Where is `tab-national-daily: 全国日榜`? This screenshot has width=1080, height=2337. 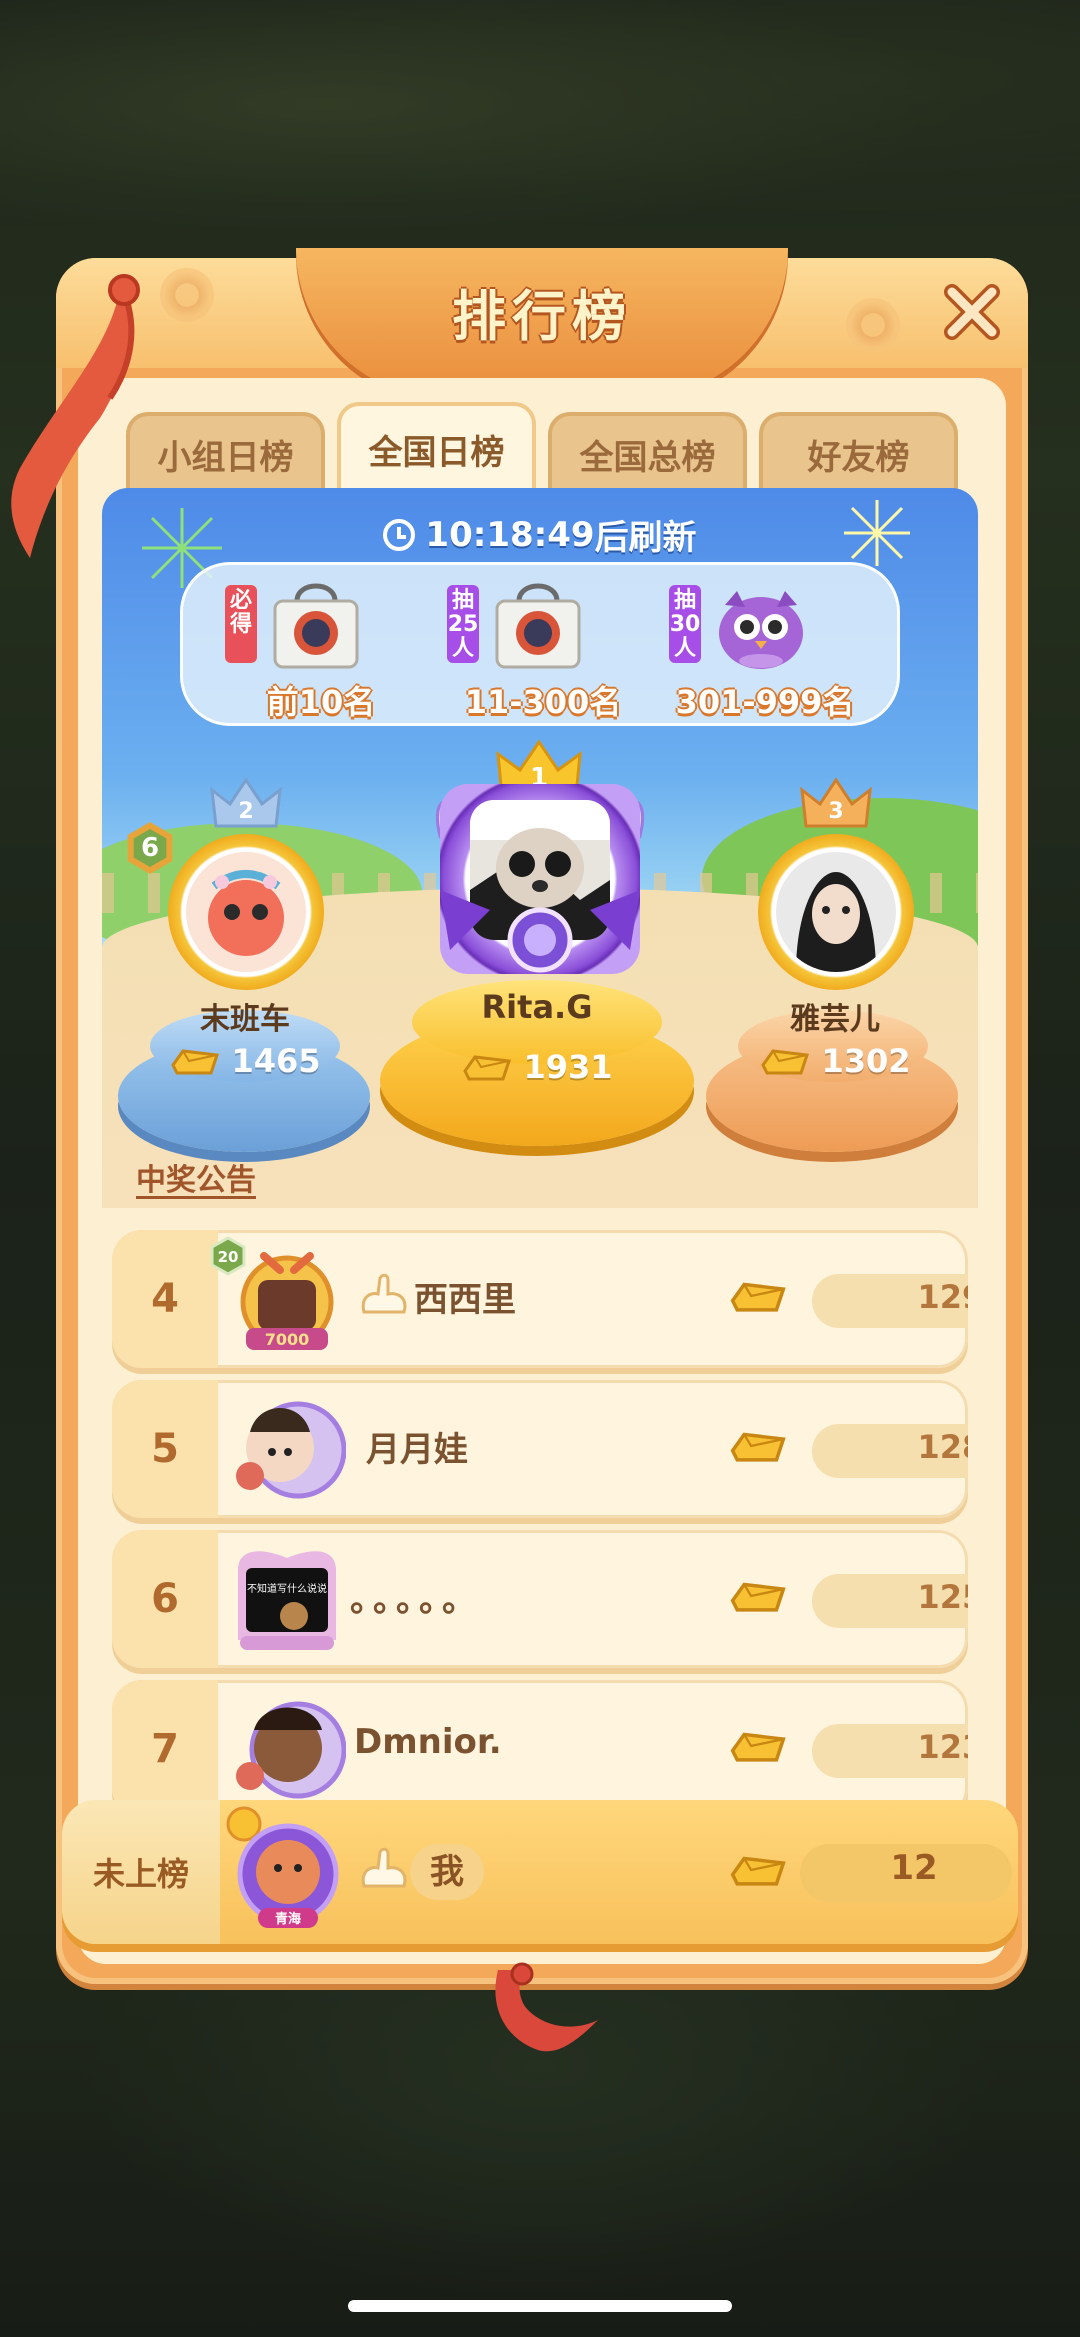
tab-national-daily: 全国日榜 is located at coordinates (436, 447).